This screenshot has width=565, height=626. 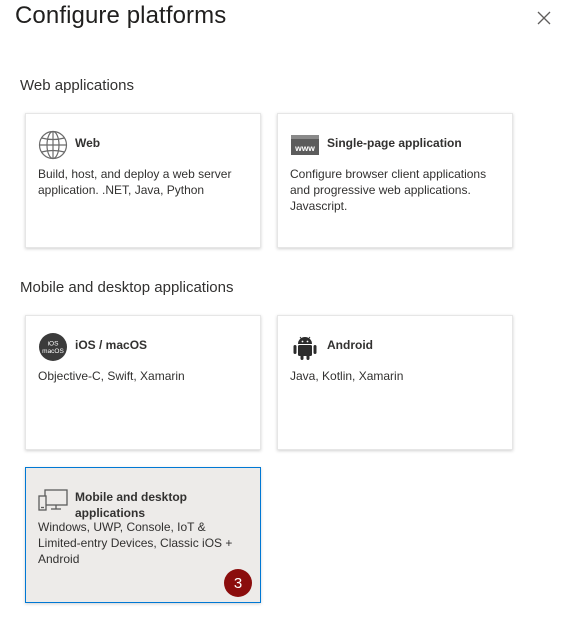 What do you see at coordinates (394, 143) in the screenshot?
I see `card-title: Single-page application` at bounding box center [394, 143].